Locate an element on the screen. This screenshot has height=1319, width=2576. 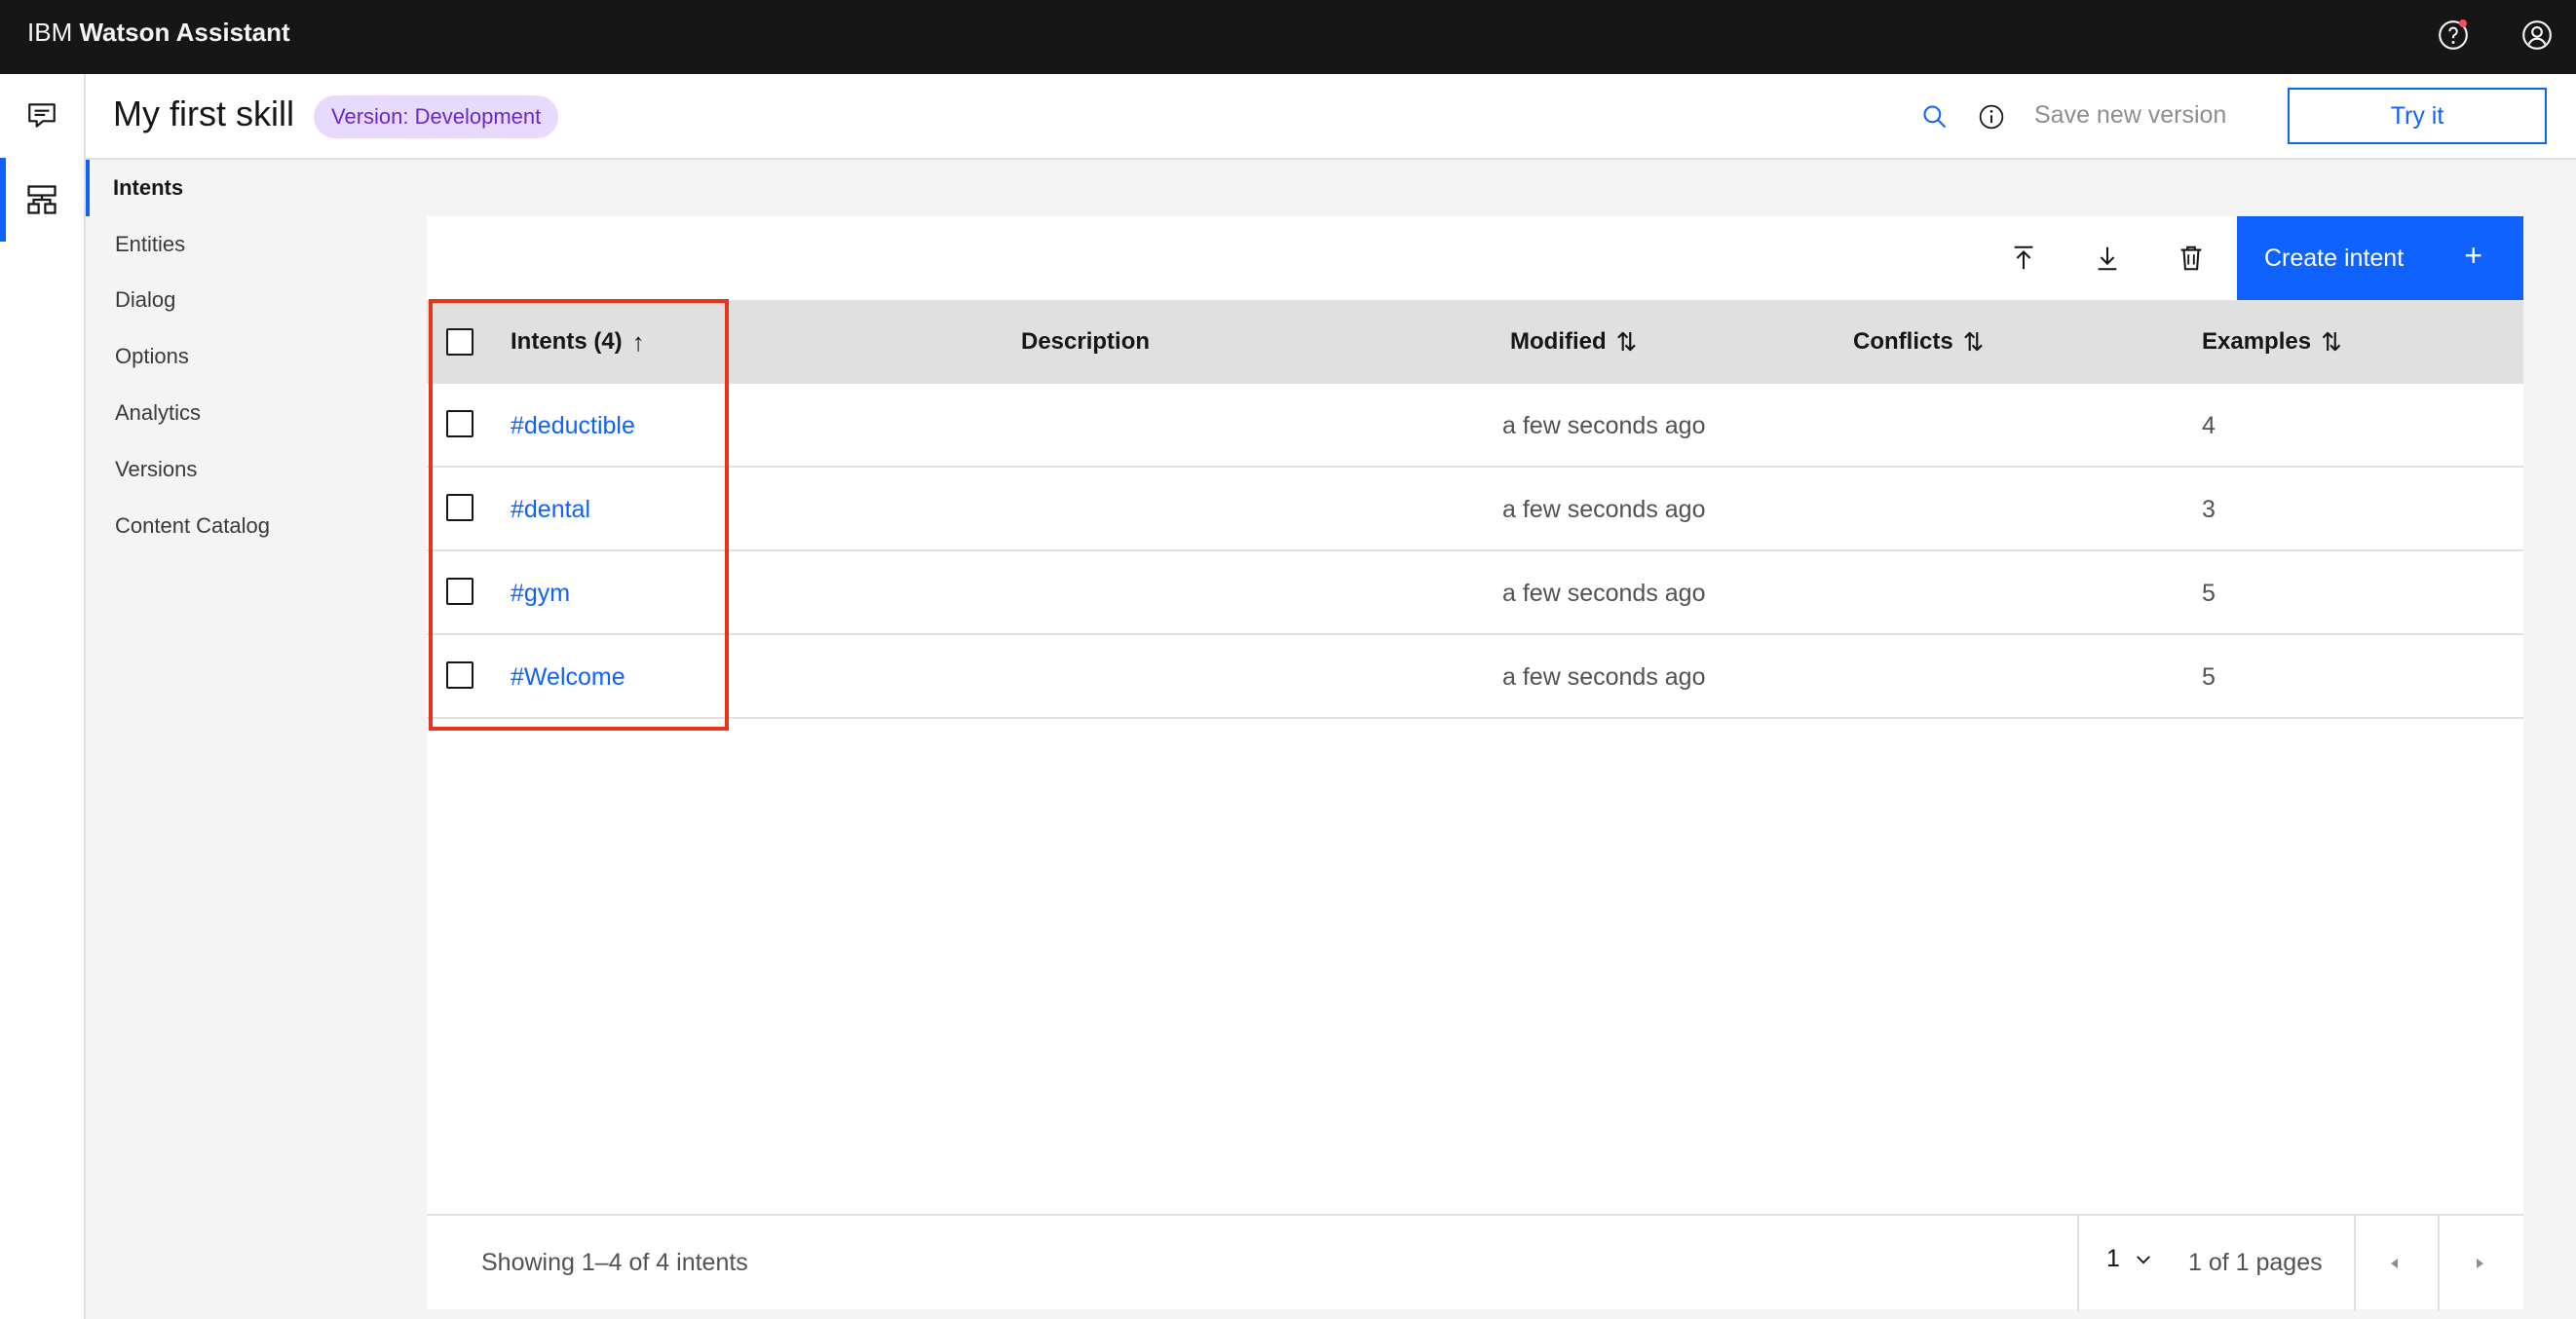
search-icon is located at coordinates (1935, 117).